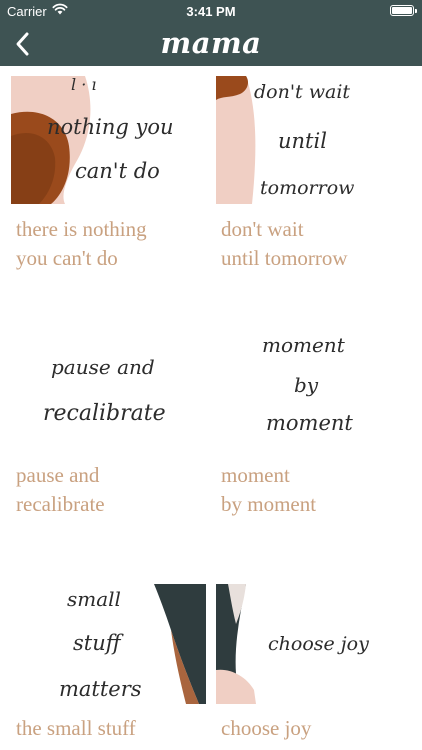 This screenshot has height=750, width=422. I want to click on quote-card: small stuff matters the small stuff, so click(108, 667).